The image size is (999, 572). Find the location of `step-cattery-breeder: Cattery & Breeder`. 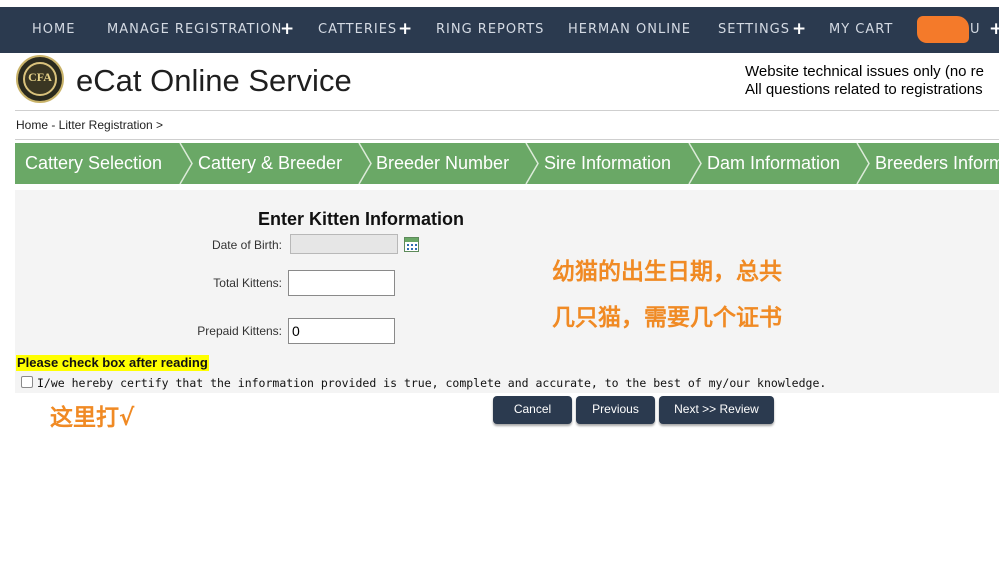

step-cattery-breeder: Cattery & Breeder is located at coordinates (270, 163).